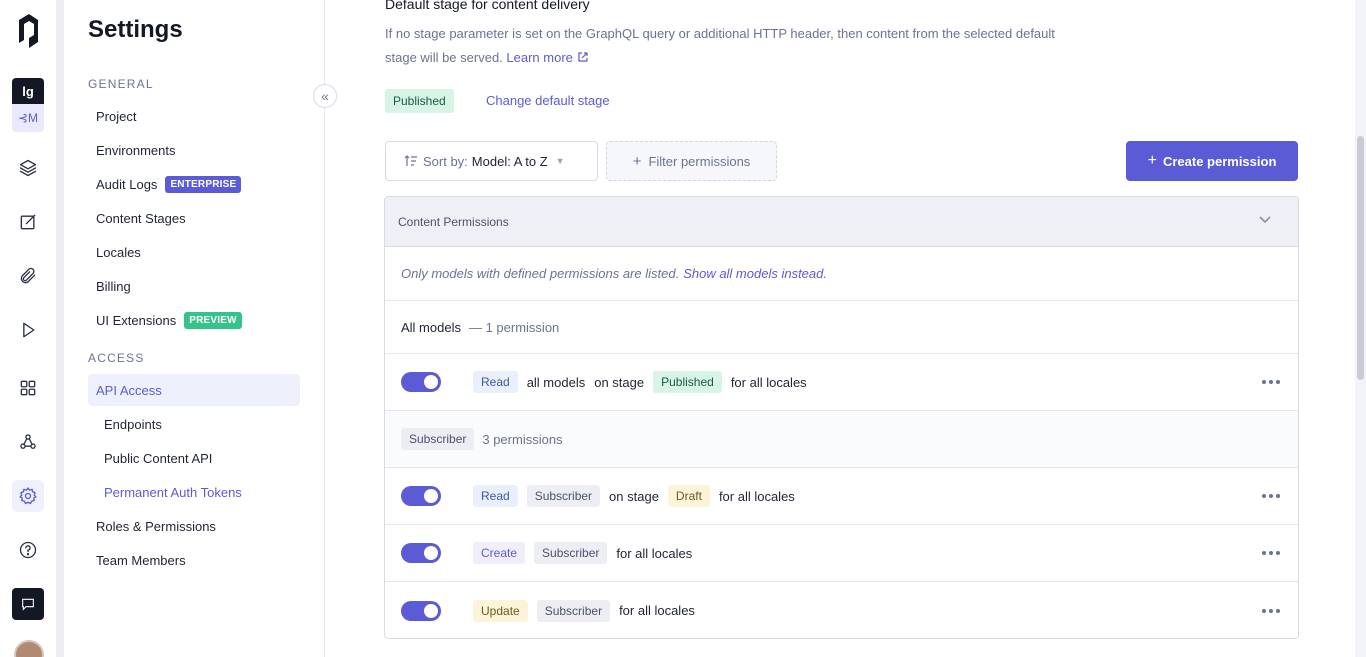 This screenshot has width=1366, height=657. I want to click on icon-rail: lg ⊰ M, so click(28, 328).